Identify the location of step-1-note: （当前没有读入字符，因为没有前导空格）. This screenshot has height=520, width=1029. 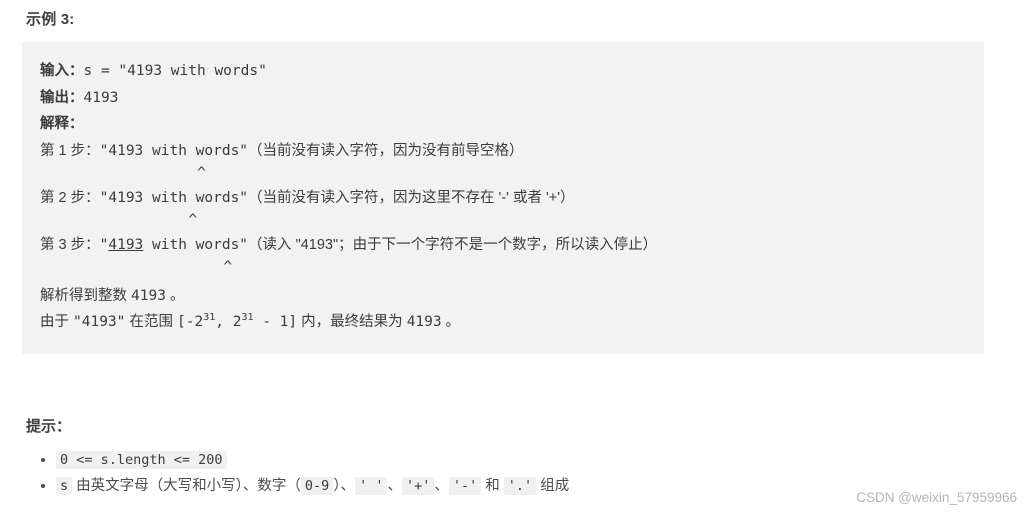
(386, 150).